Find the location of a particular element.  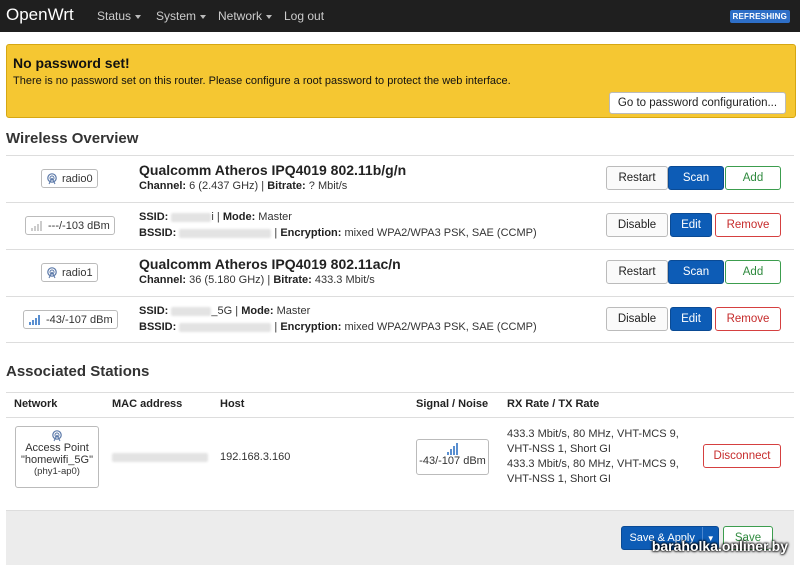

radio1-network-edit-button: Edit is located at coordinates (691, 319).